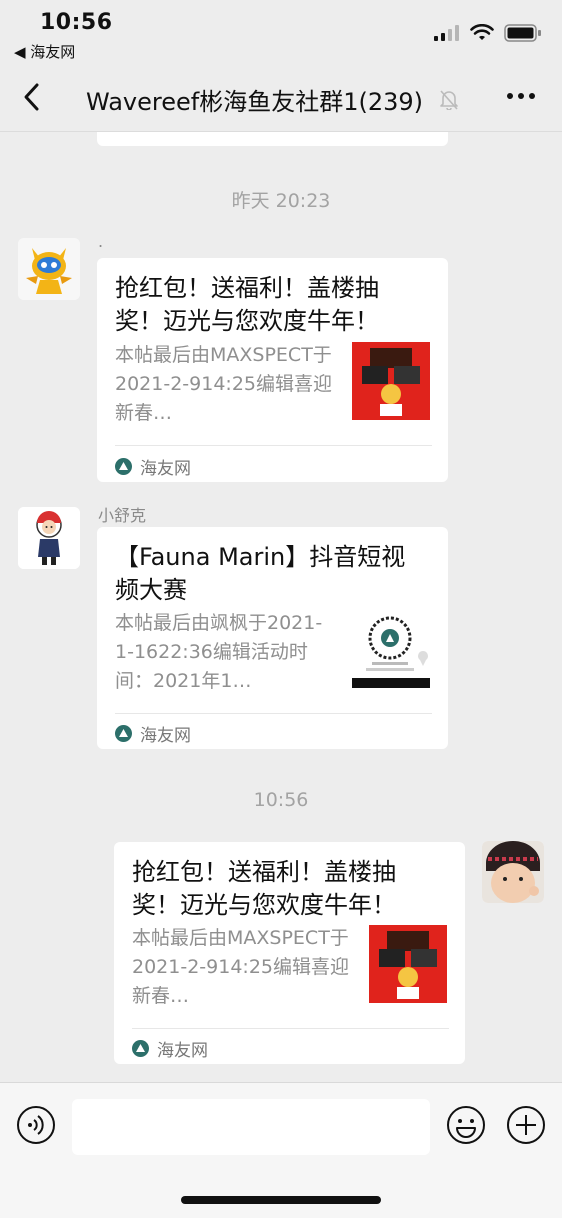 The image size is (562, 1218). What do you see at coordinates (76, 22) in the screenshot?
I see `status-time: 10:56` at bounding box center [76, 22].